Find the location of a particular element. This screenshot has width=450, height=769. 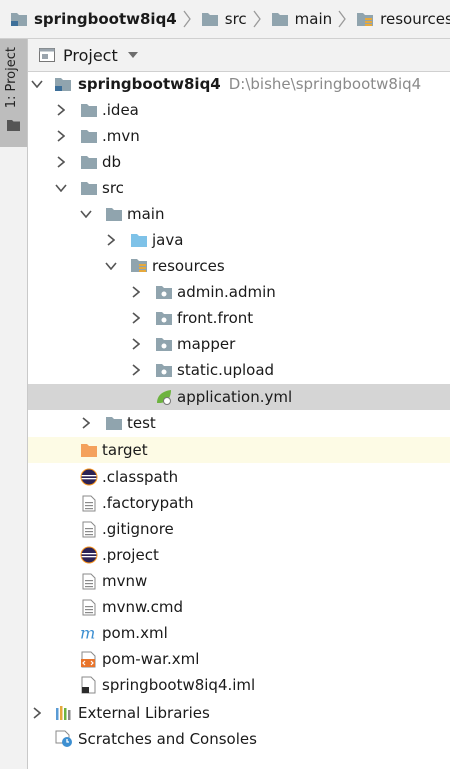

tree-node-label: springbootw8iq4 D:\bishe\springbootw8iq4 is located at coordinates (249, 84).